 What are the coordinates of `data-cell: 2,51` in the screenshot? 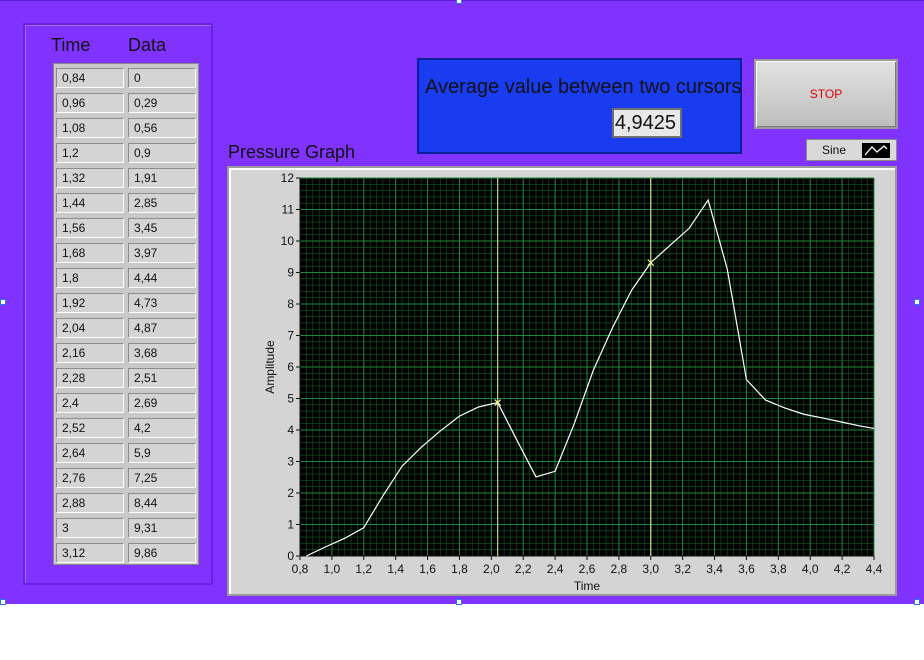 It's located at (162, 378).